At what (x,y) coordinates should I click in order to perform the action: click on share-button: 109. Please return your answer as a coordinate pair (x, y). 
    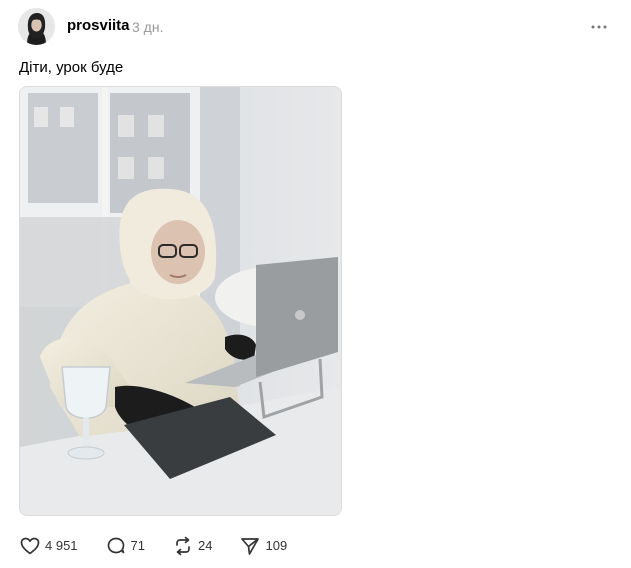
    Looking at the image, I should click on (263, 546).